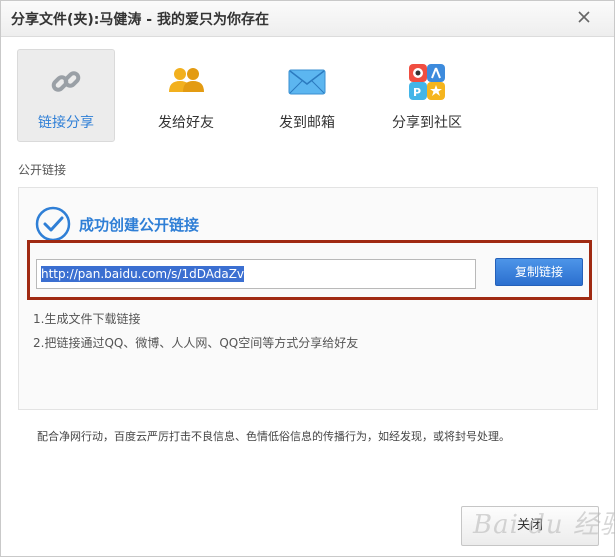 Image resolution: width=615 pixels, height=557 pixels. What do you see at coordinates (66, 82) in the screenshot?
I see `link-icon` at bounding box center [66, 82].